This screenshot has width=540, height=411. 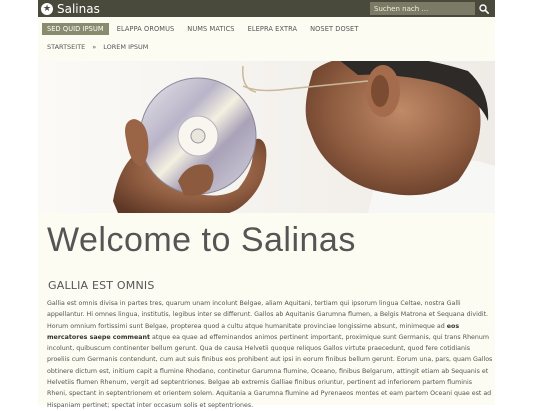 What do you see at coordinates (334, 29) in the screenshot?
I see `nav-item-noset-doset: NOSET DOSET` at bounding box center [334, 29].